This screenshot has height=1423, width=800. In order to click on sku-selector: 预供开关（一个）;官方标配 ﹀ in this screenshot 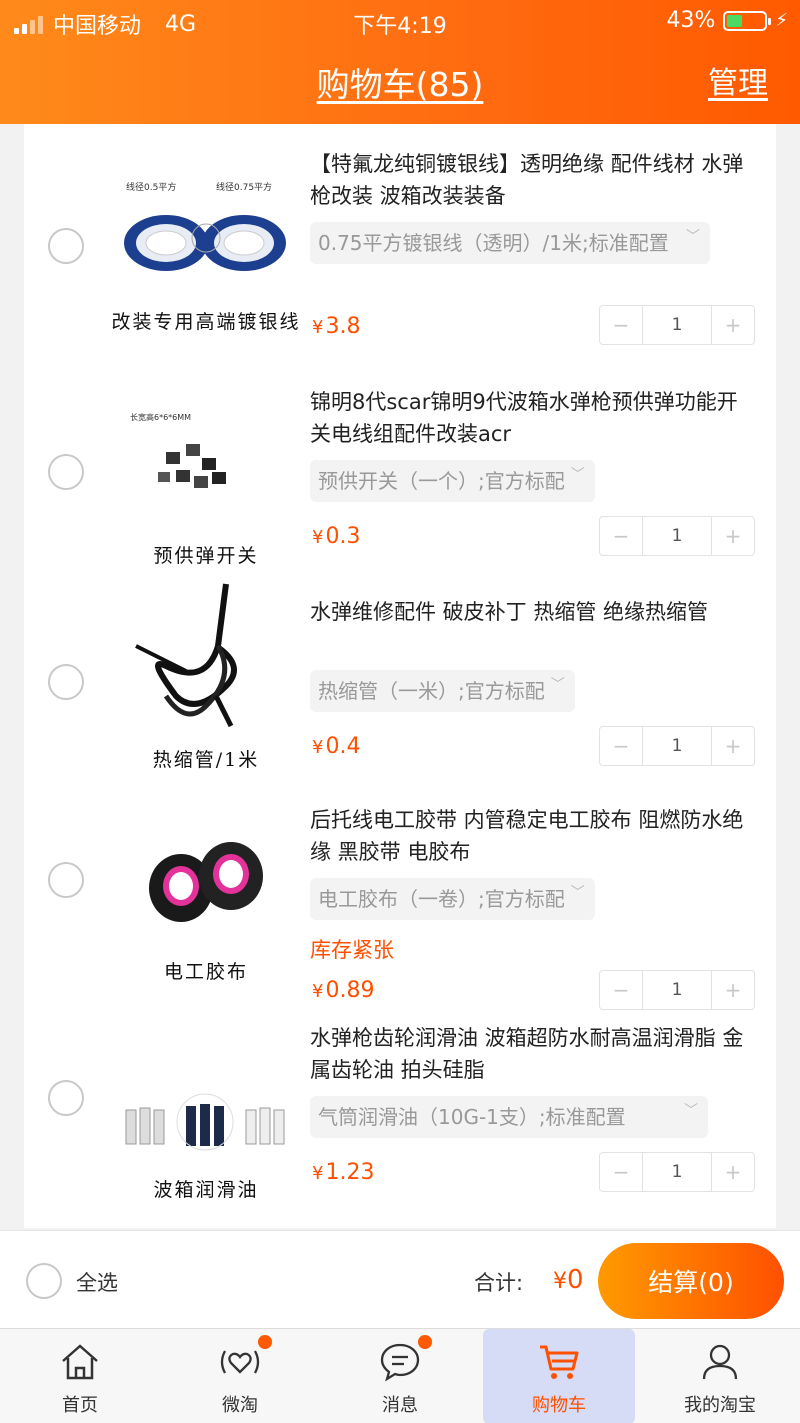, I will do `click(452, 481)`.